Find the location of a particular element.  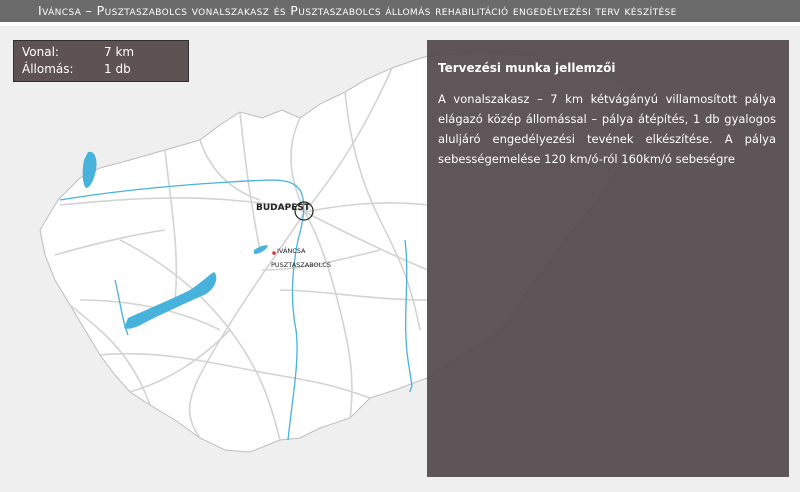

stat-value: 7 km is located at coordinates (119, 52).